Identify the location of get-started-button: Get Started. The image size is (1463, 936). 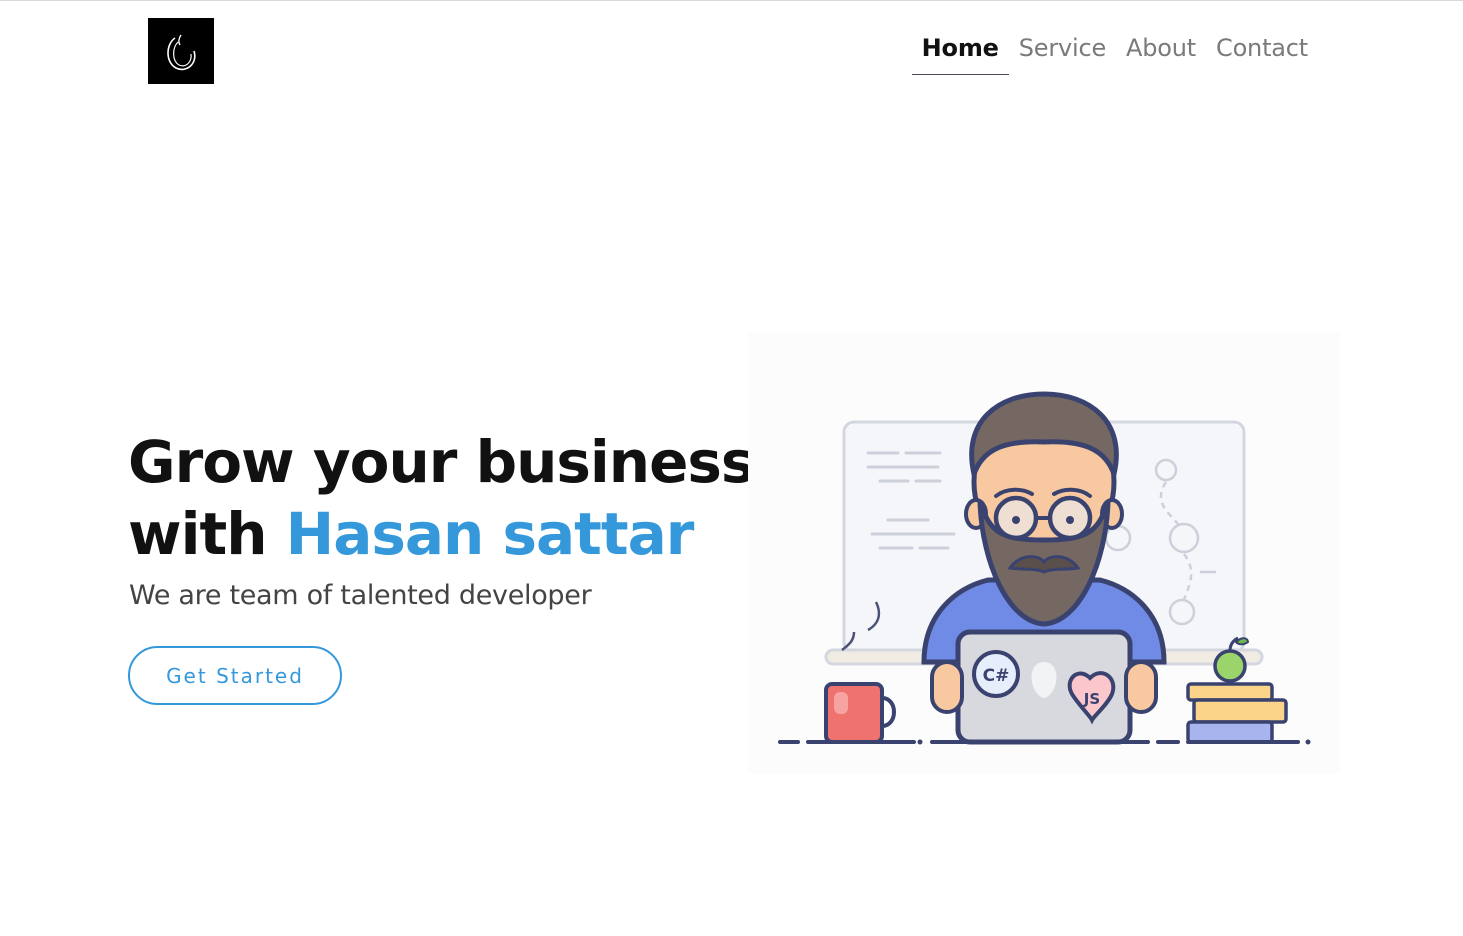
(235, 675).